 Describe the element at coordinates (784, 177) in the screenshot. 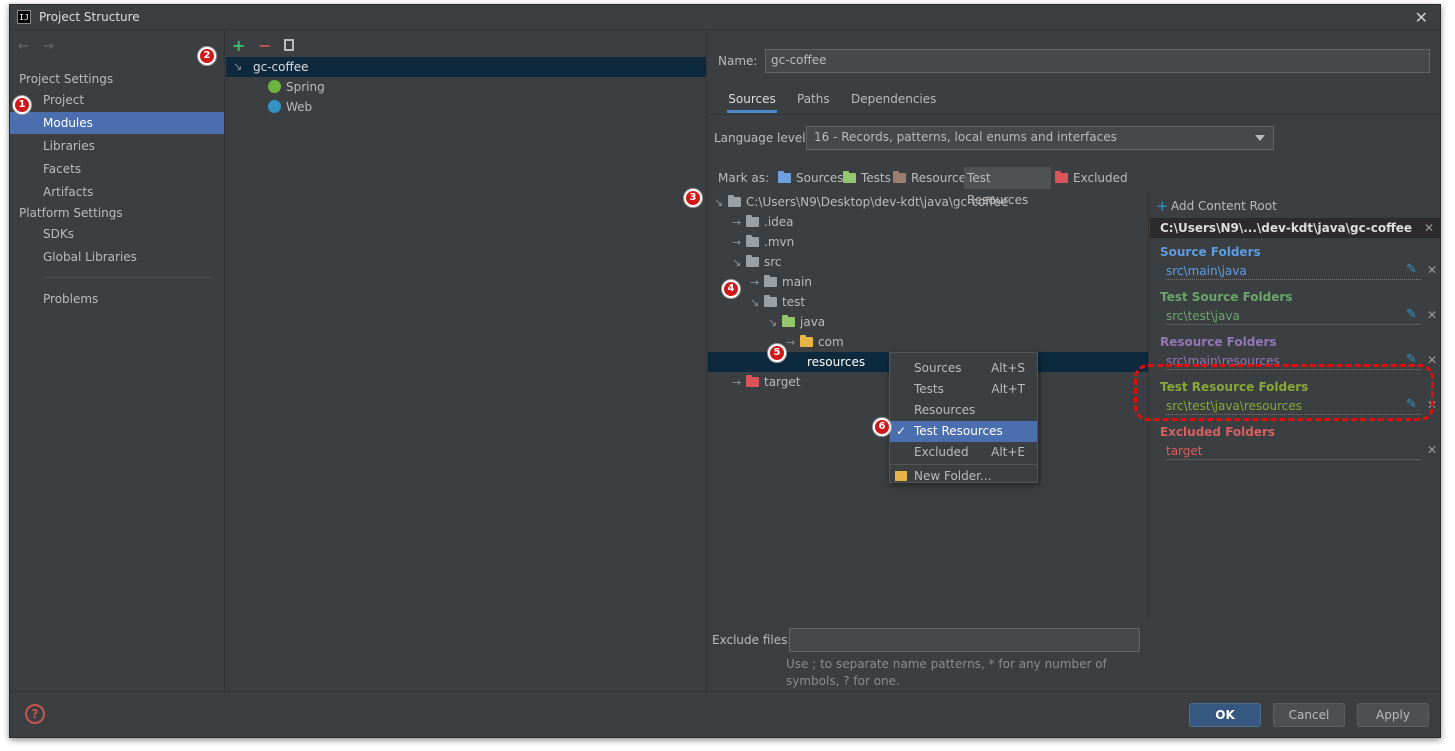

I see `source-folder-icon` at that location.